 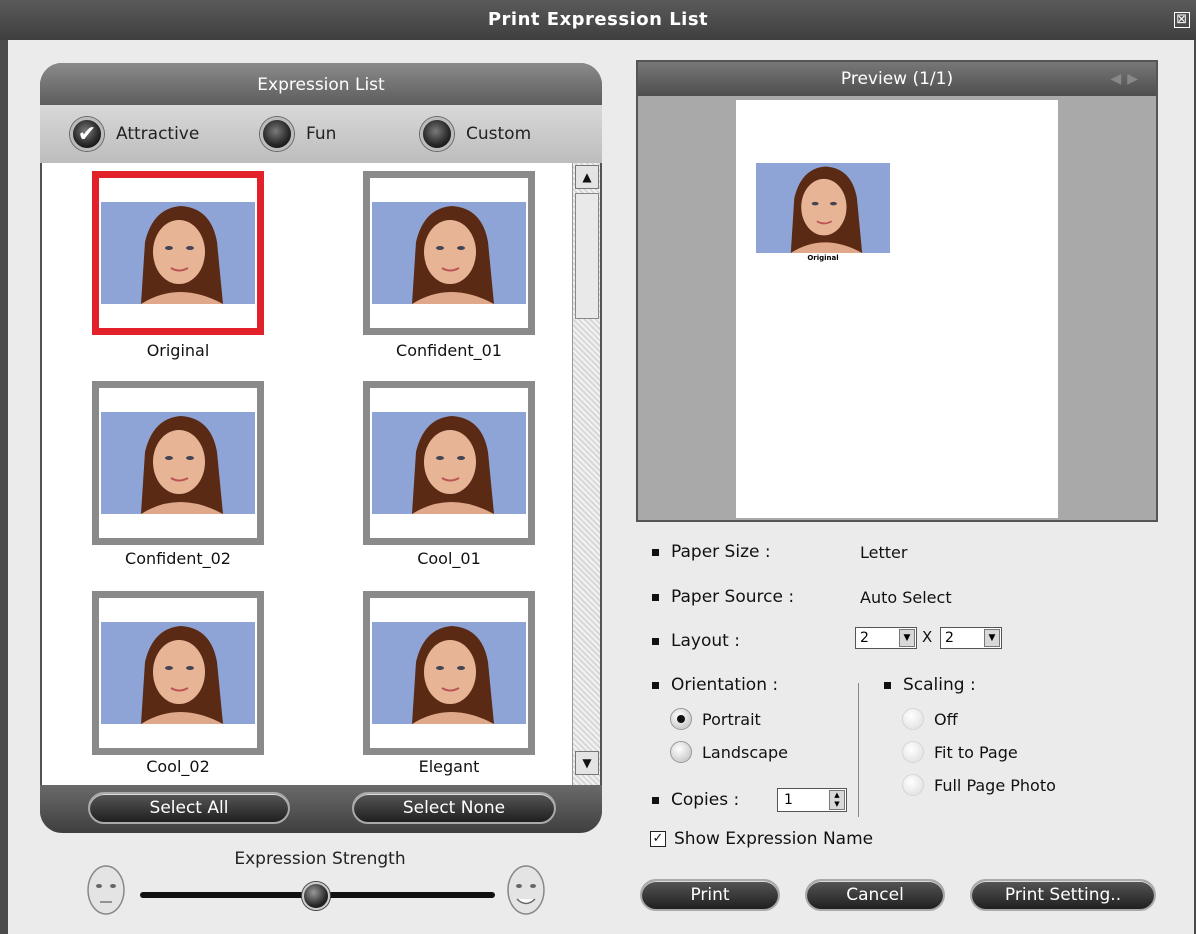 I want to click on paper-size-label: Paper Size :, so click(x=721, y=552).